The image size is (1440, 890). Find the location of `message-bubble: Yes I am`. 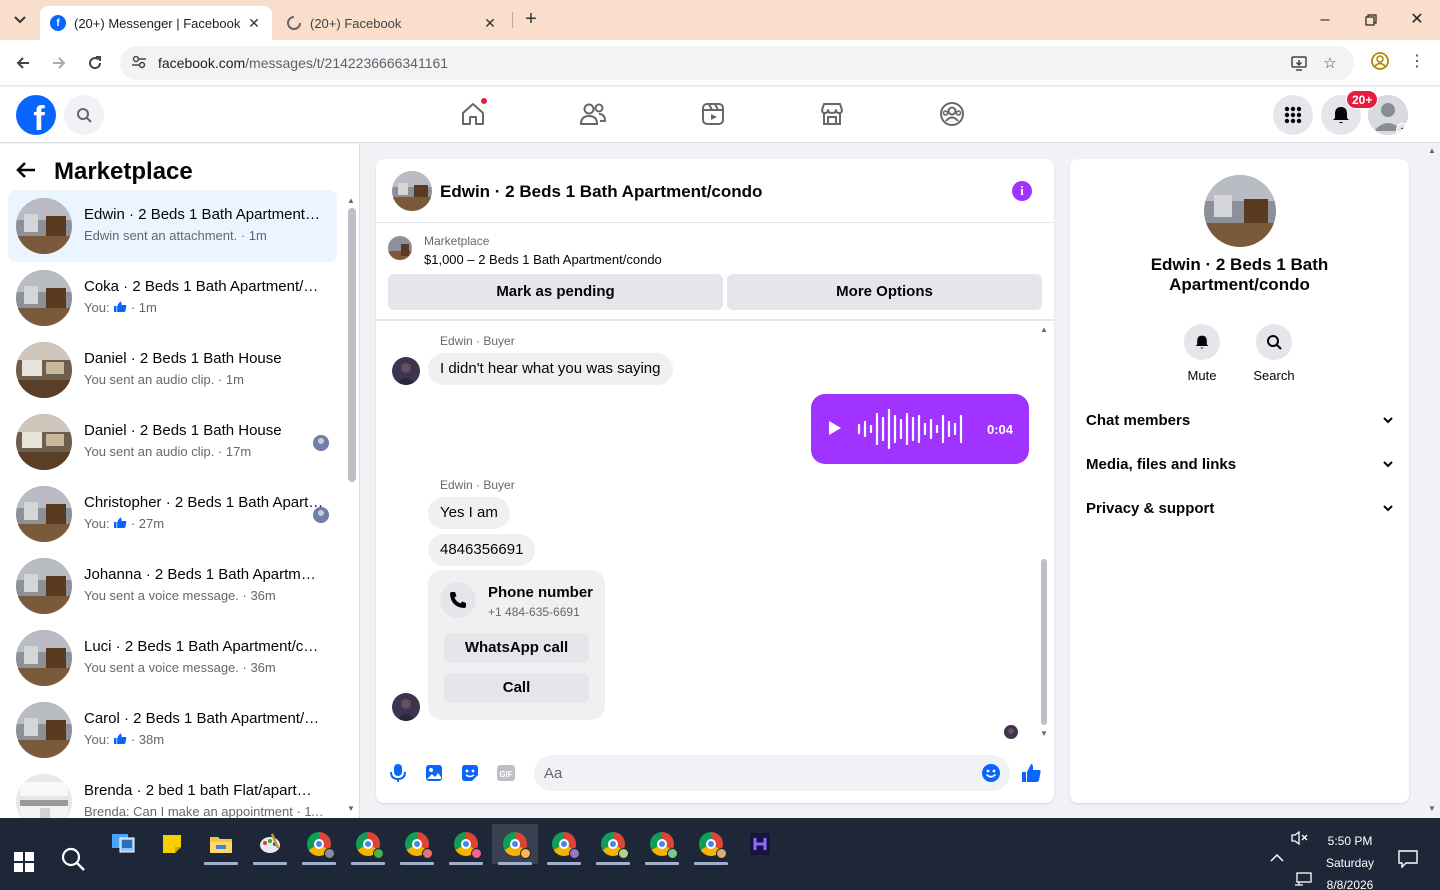

message-bubble: Yes I am is located at coordinates (469, 513).